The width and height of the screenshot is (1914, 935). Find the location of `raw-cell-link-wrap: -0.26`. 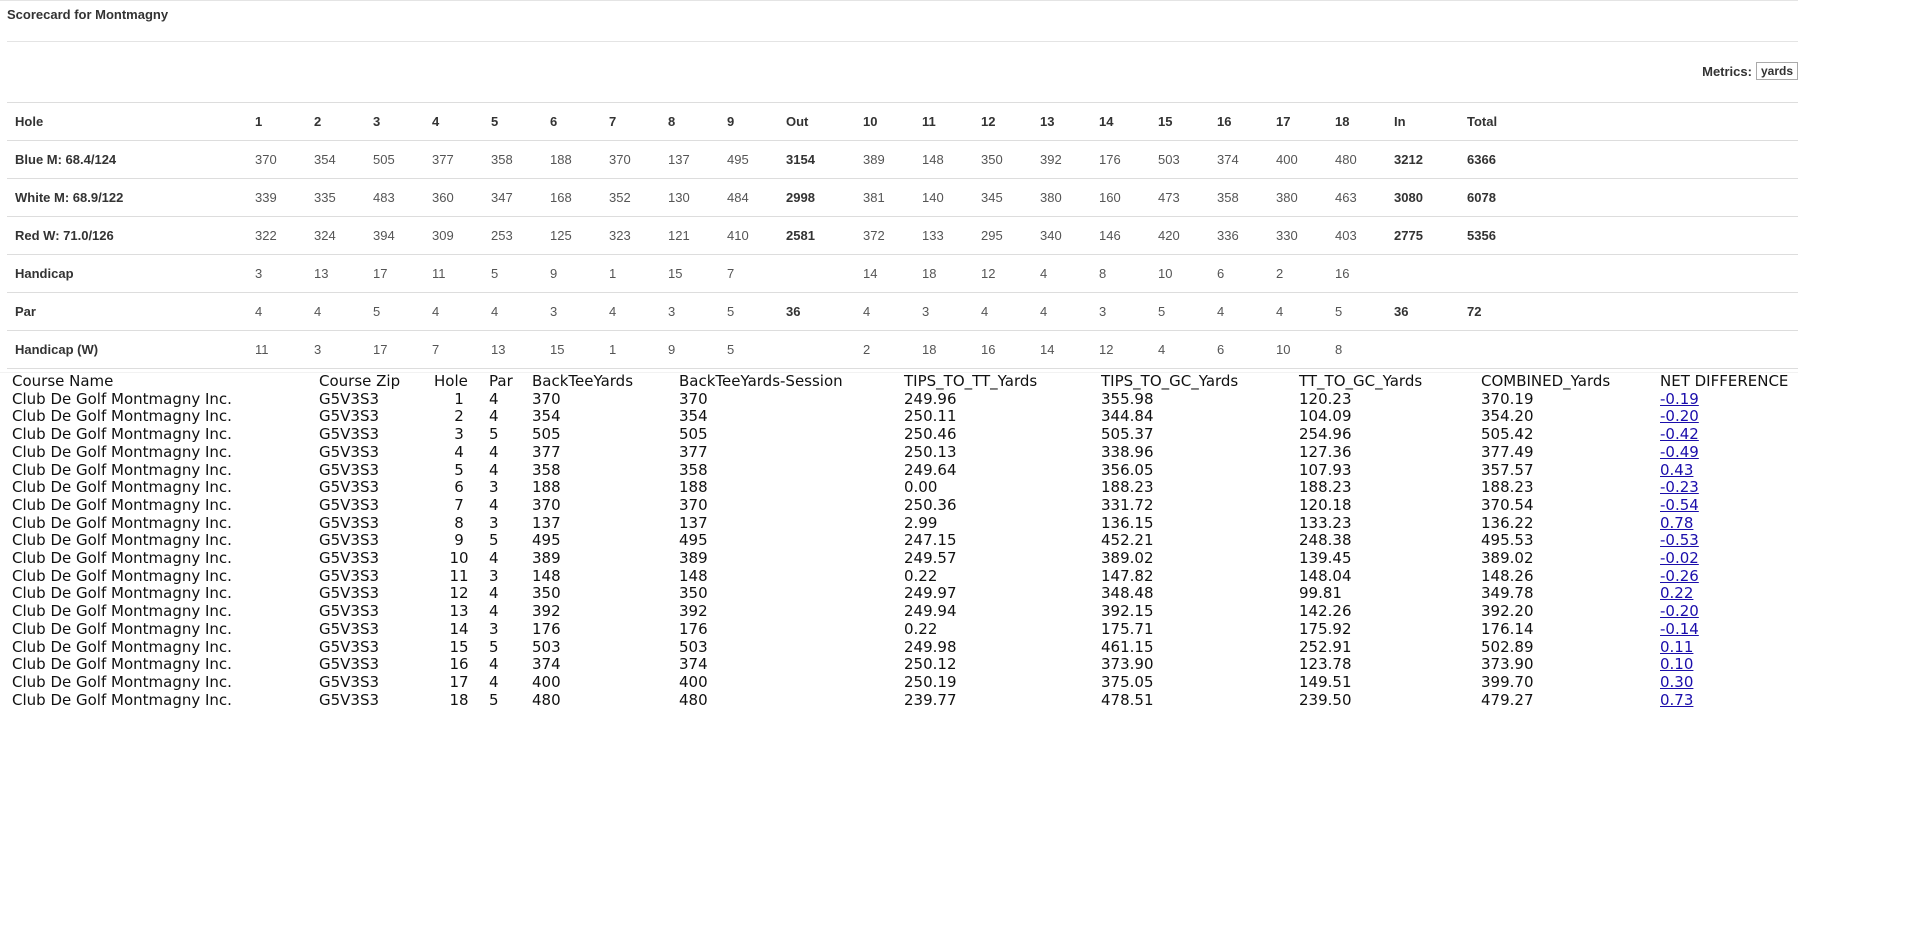

raw-cell-link-wrap: -0.26 is located at coordinates (1747, 576).